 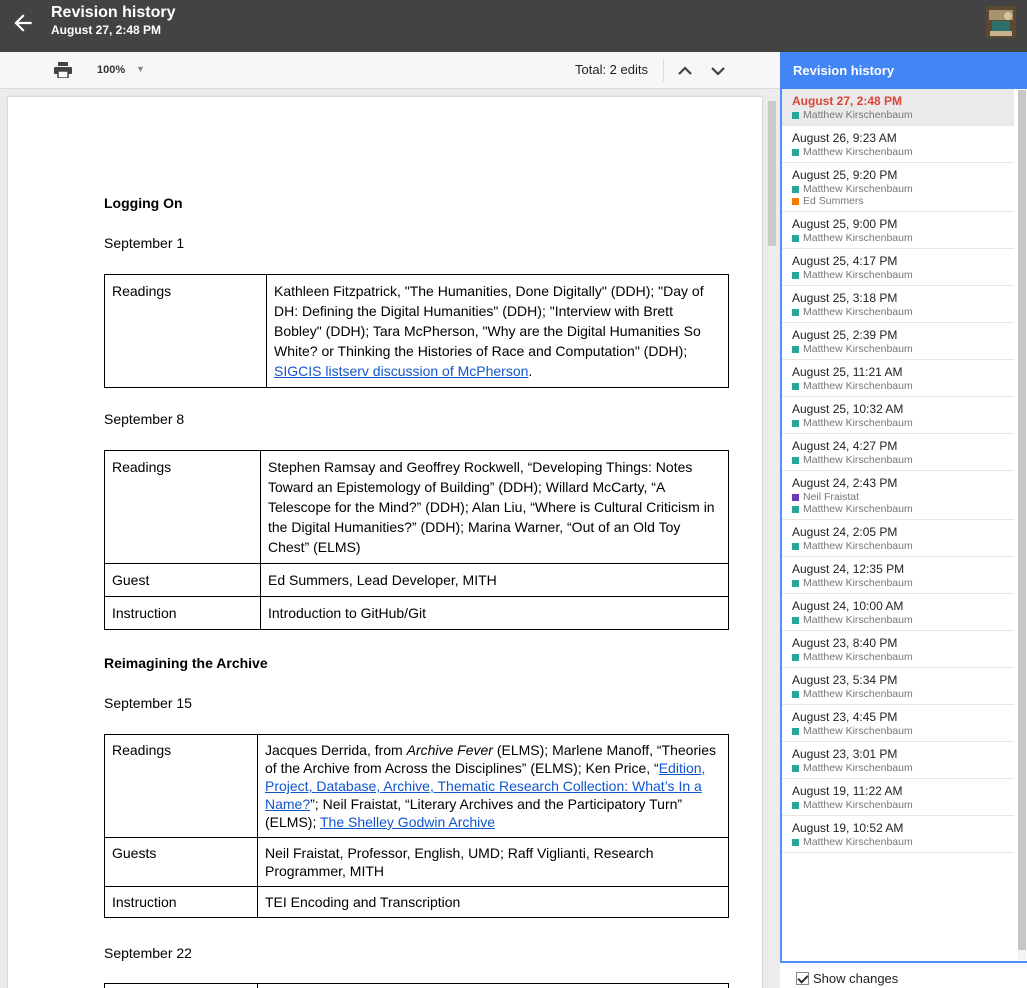 What do you see at coordinates (611, 69) in the screenshot?
I see `total-edits-count: Total: 2 edits` at bounding box center [611, 69].